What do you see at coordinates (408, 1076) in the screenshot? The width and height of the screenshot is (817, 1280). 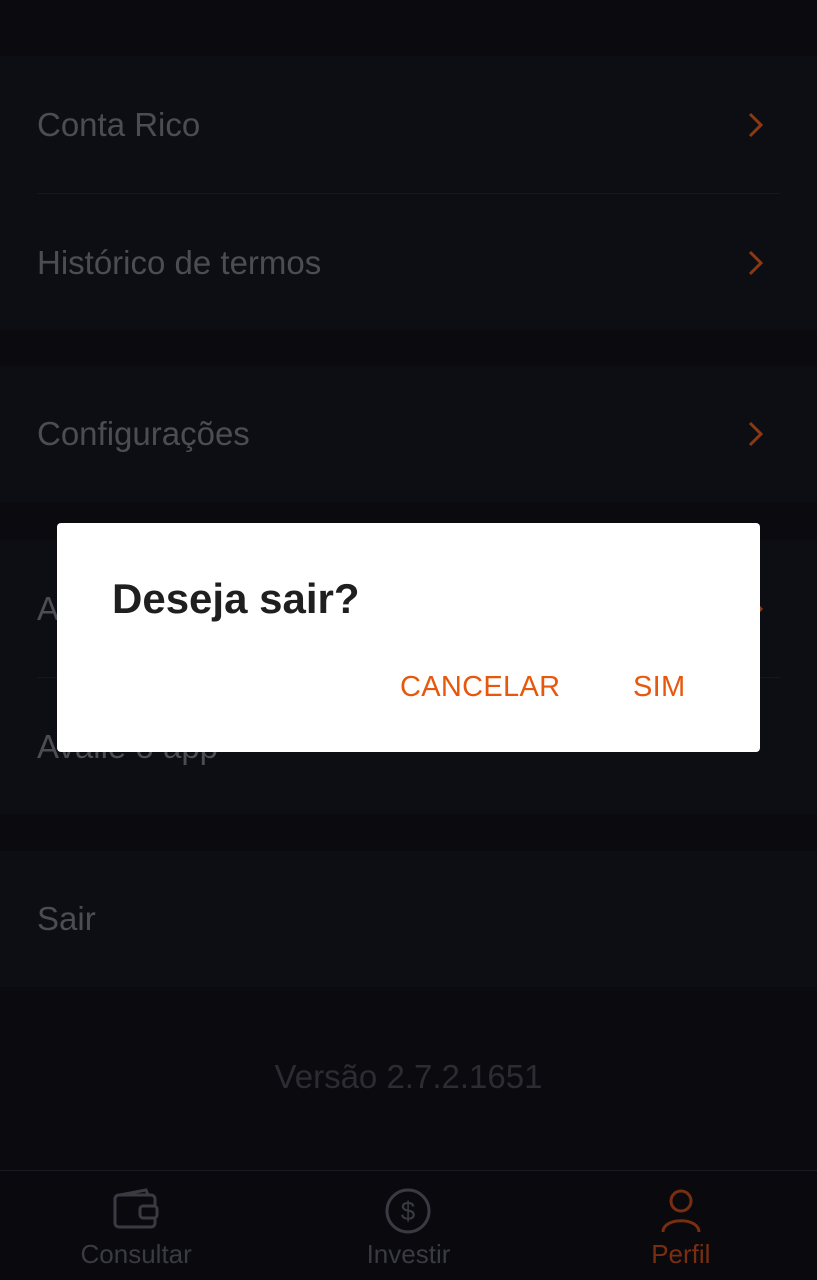 I see `version-text: Versão 2.7.2.1651` at bounding box center [408, 1076].